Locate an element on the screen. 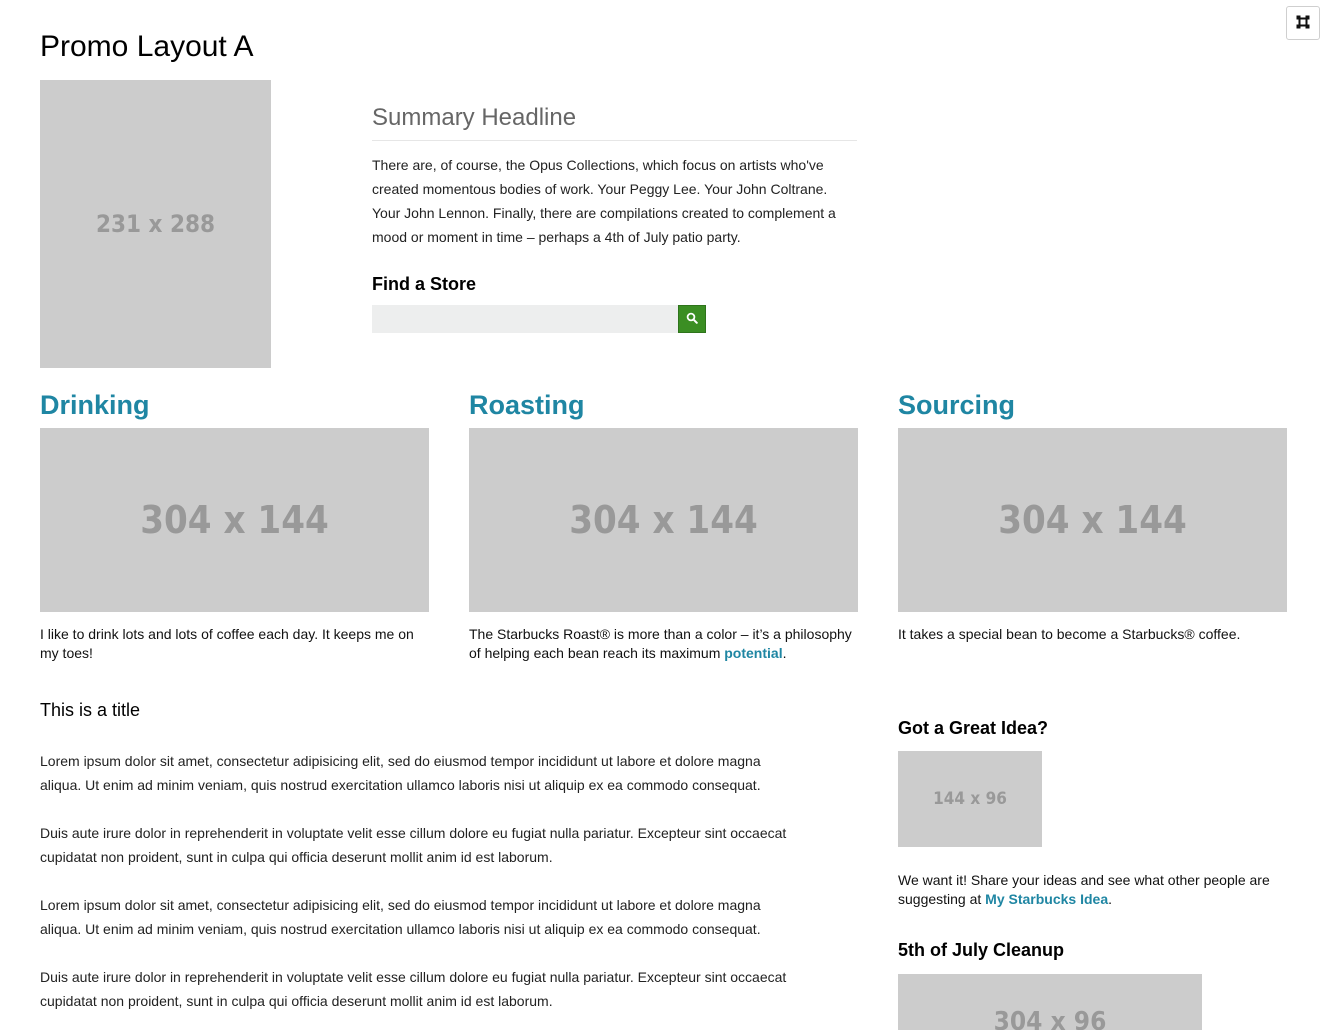 The height and width of the screenshot is (1030, 1326). idea-image-placeholder: 144 x 96 is located at coordinates (970, 799).